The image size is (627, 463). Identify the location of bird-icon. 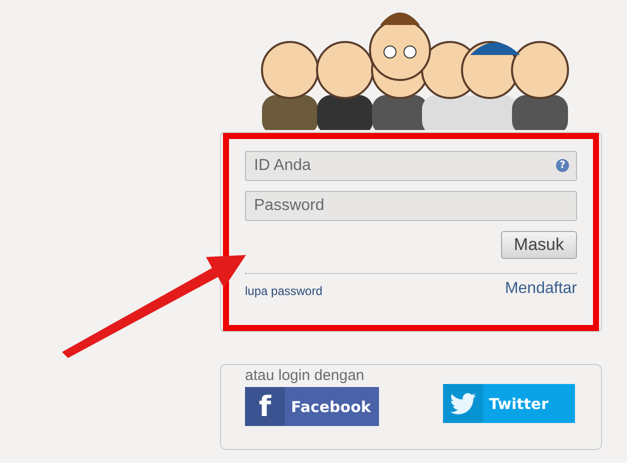
(463, 403).